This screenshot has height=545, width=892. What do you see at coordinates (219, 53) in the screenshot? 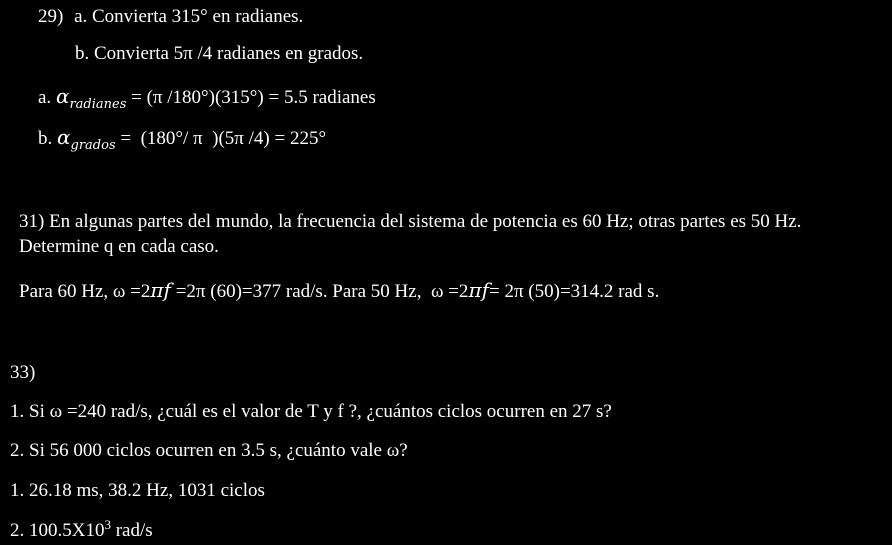
I see `problem-29-part-b-question: b. Convierta 5π /4 radianes en grados.` at bounding box center [219, 53].